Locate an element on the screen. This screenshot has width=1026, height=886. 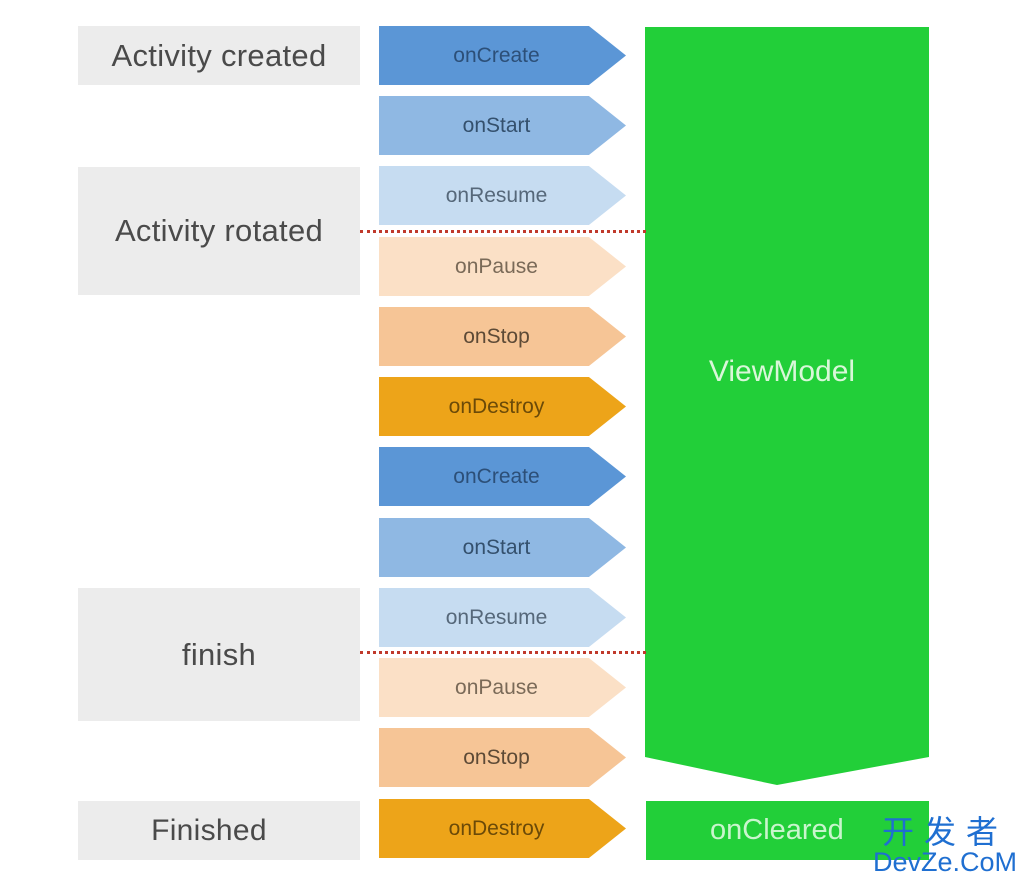
rotation-divider is located at coordinates (503, 231).